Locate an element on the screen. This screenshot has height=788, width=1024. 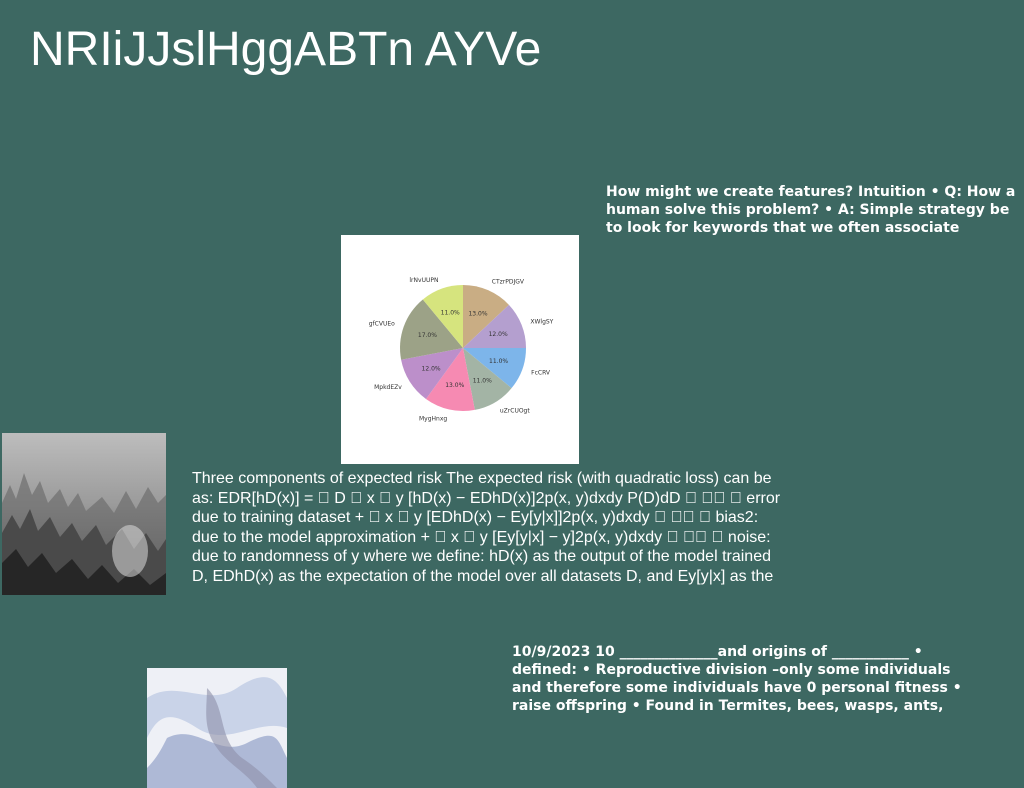
pie-category-label: uZrCUOgt is located at coordinates (515, 410).